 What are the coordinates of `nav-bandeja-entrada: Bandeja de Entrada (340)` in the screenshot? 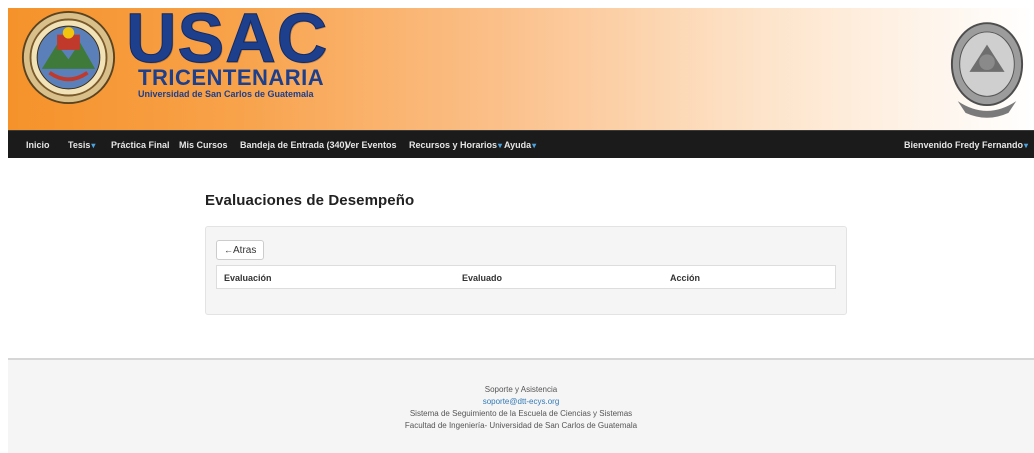 It's located at (294, 145).